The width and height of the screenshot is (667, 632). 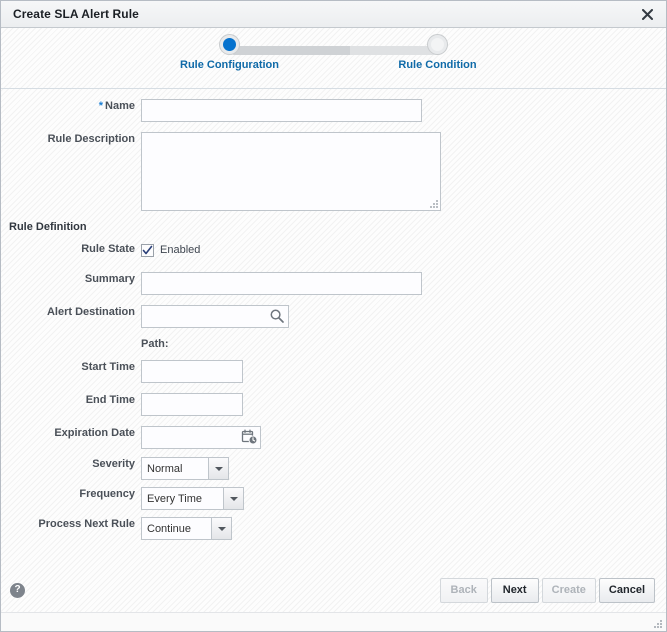 I want to click on rule-description-label: Rule Description, so click(x=91, y=139).